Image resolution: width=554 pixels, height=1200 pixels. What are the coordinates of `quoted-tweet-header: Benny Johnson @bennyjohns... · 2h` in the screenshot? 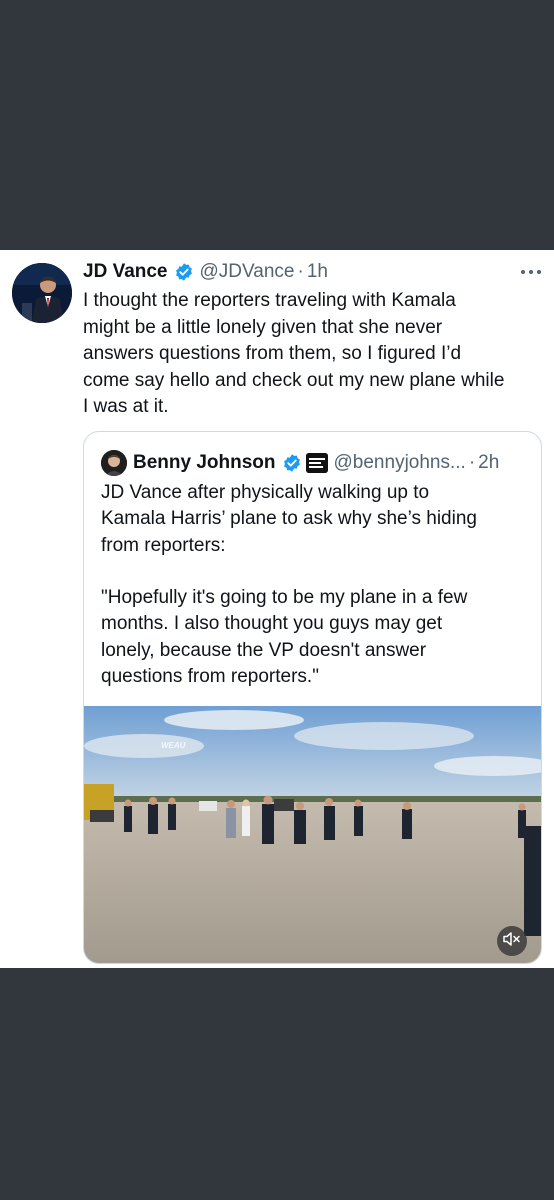 It's located at (332, 463).